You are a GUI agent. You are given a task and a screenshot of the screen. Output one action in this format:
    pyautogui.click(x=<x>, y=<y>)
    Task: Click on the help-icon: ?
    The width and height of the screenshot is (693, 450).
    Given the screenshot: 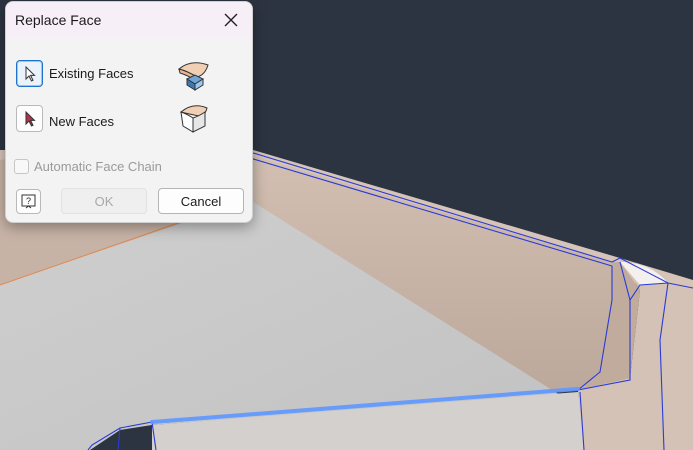 What is the action you would take?
    pyautogui.click(x=28, y=201)
    